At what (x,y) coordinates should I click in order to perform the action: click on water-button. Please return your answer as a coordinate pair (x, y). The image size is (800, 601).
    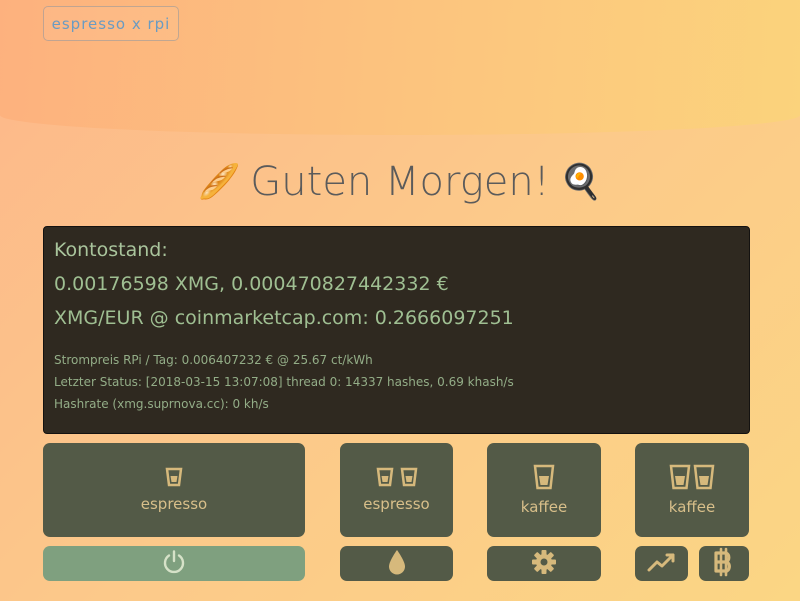
    Looking at the image, I should click on (396, 563).